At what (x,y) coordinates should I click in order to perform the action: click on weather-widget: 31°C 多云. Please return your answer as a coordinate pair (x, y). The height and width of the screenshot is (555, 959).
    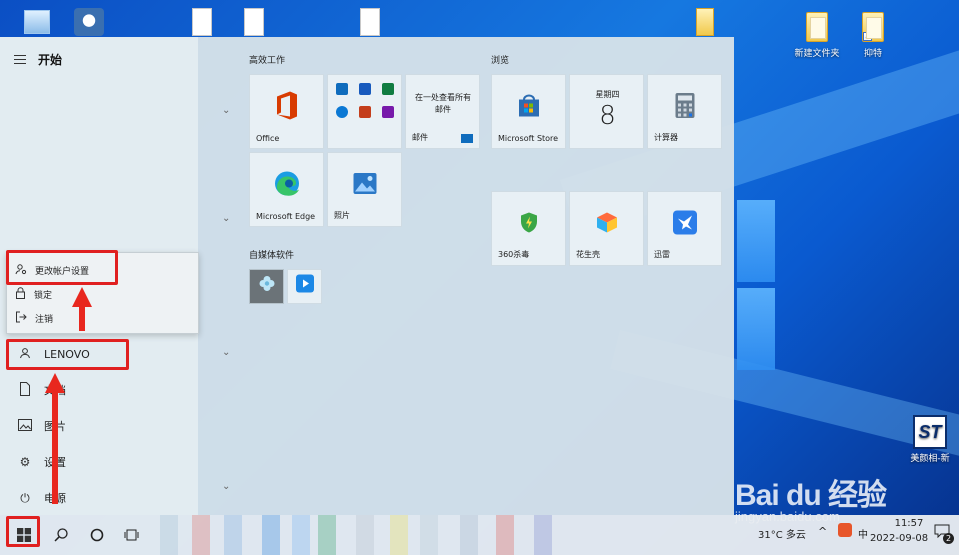
    Looking at the image, I should click on (782, 533).